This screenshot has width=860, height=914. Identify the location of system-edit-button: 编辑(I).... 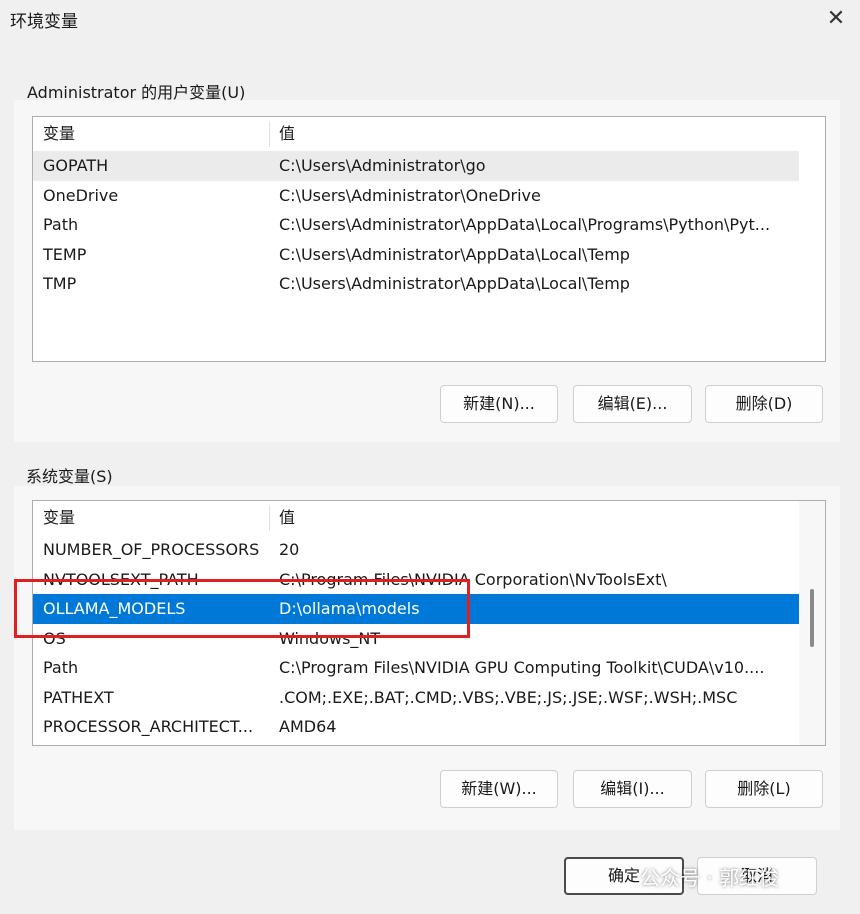
(632, 789).